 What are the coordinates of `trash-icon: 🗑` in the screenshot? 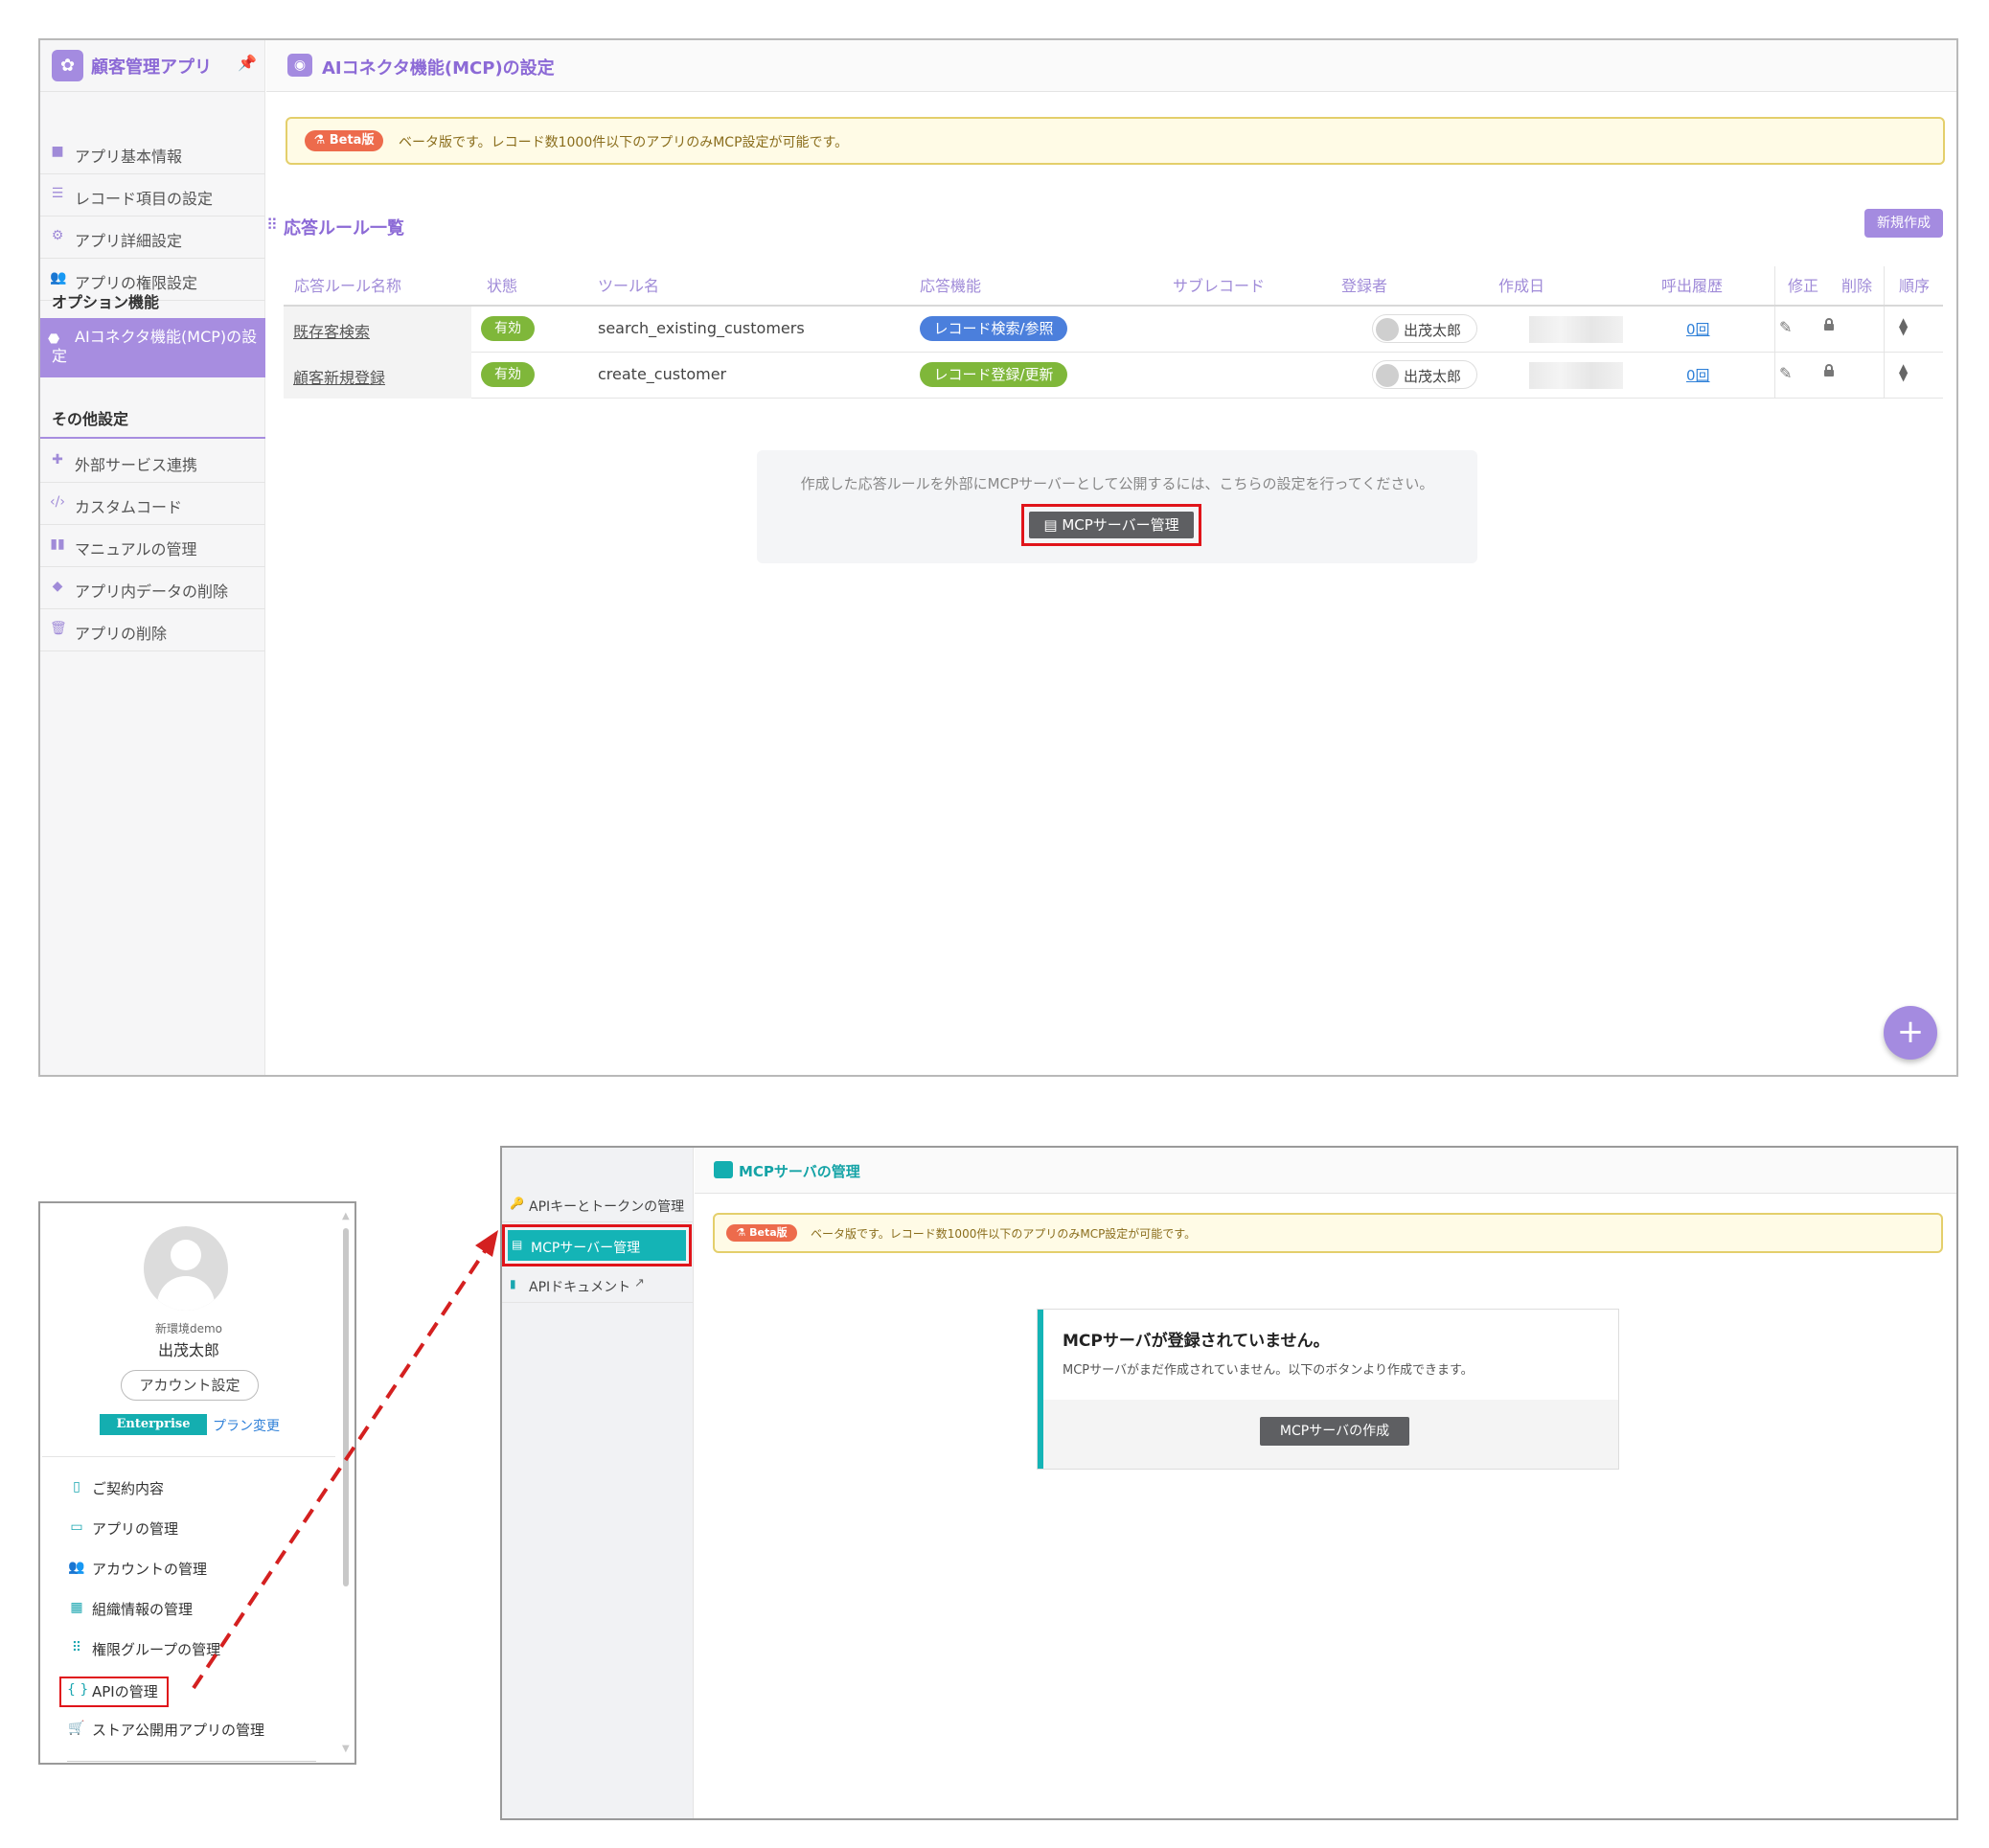 It's located at (59, 628).